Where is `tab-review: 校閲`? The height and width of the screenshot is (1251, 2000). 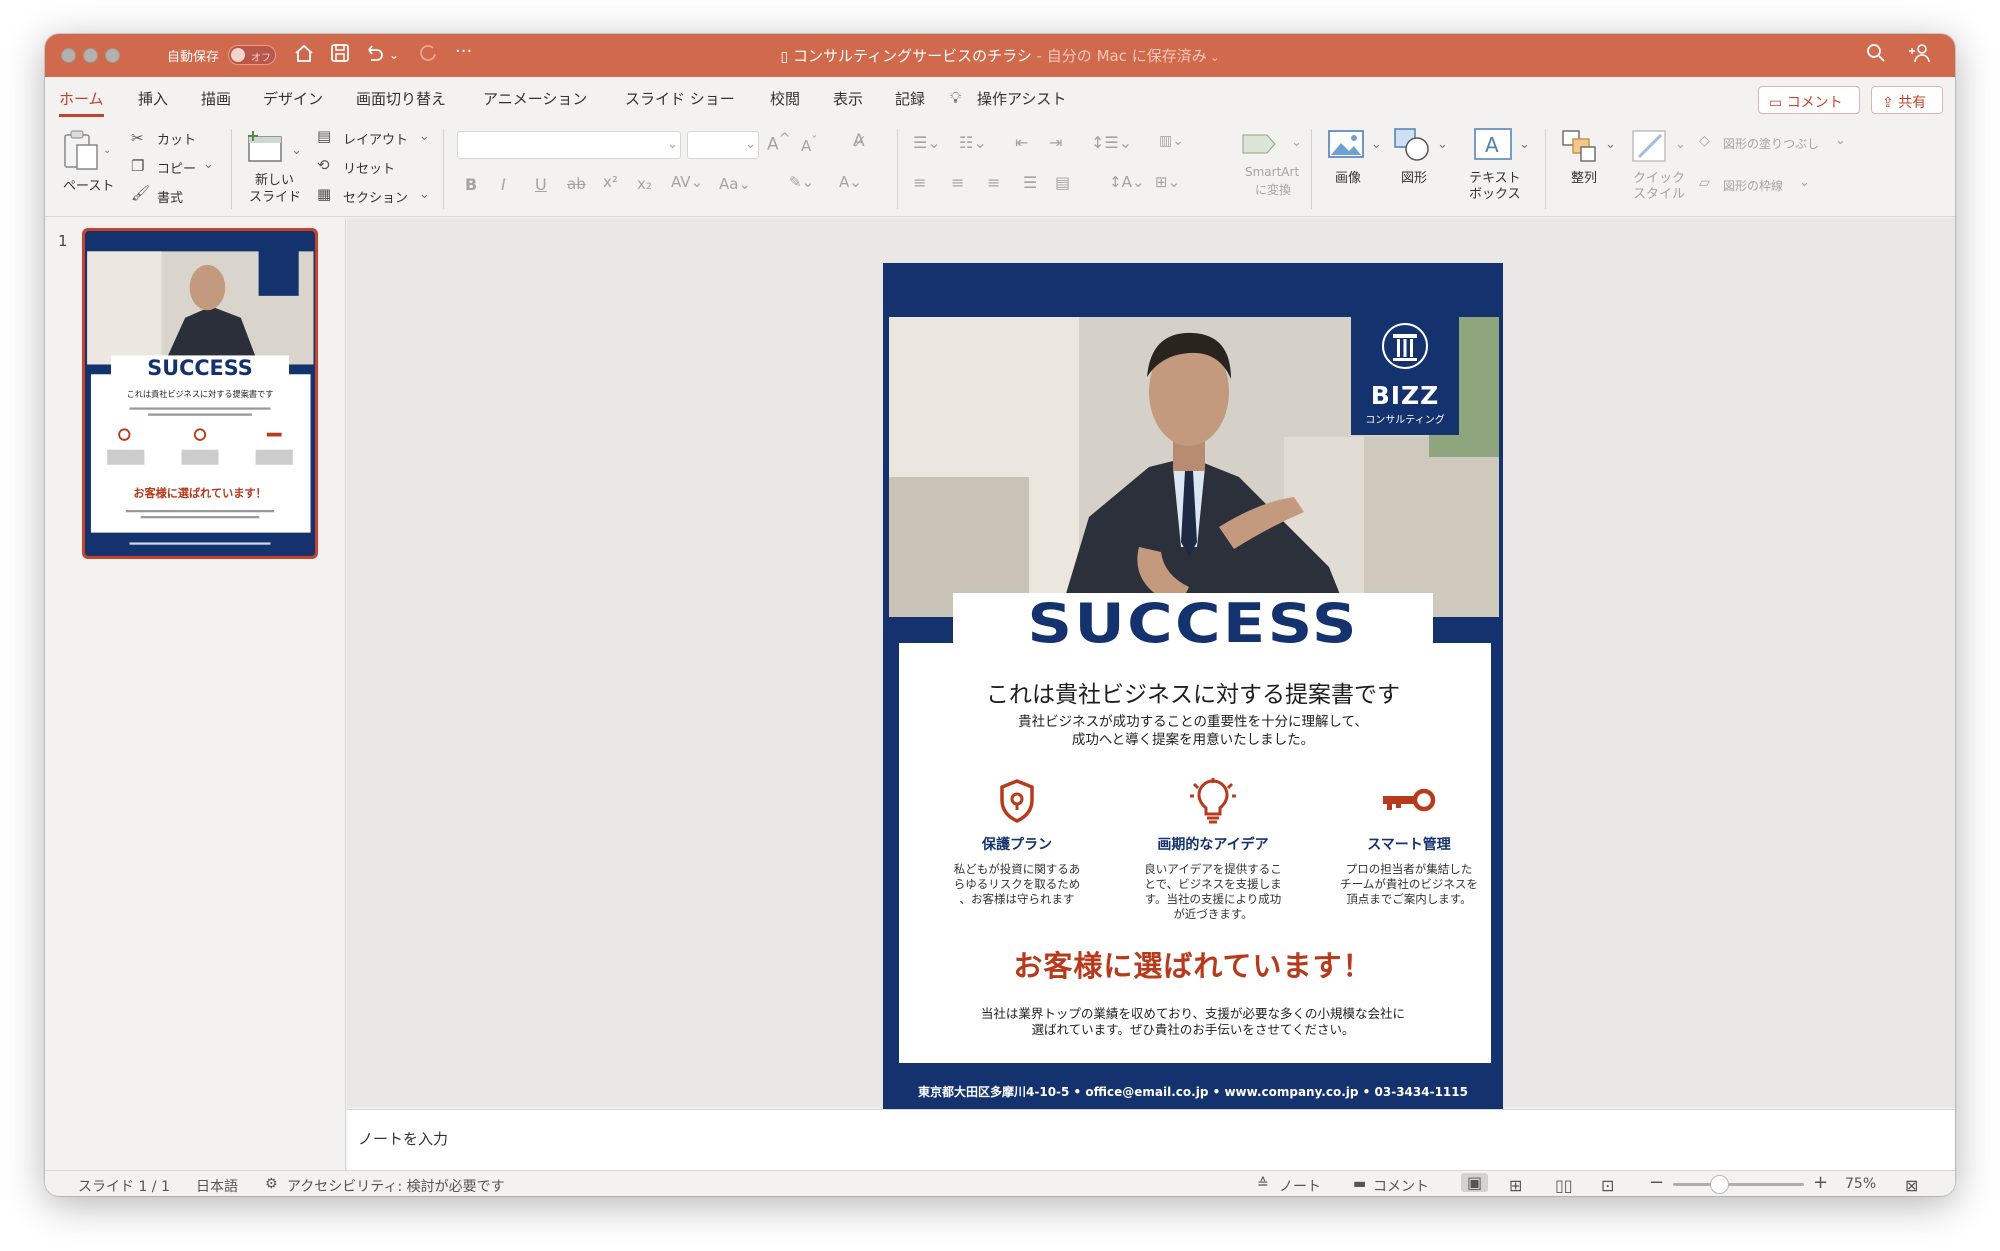
tab-review: 校閲 is located at coordinates (785, 98).